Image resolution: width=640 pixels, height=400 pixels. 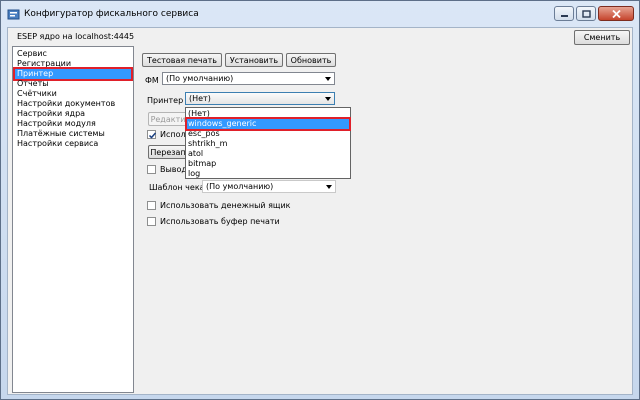 I want to click on dropdown-option-atol: atol, so click(x=195, y=154).